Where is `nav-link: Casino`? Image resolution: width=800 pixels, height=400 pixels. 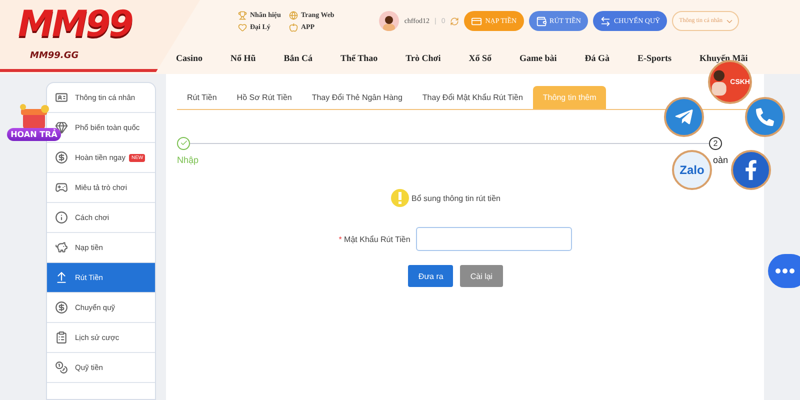 nav-link: Casino is located at coordinates (189, 58).